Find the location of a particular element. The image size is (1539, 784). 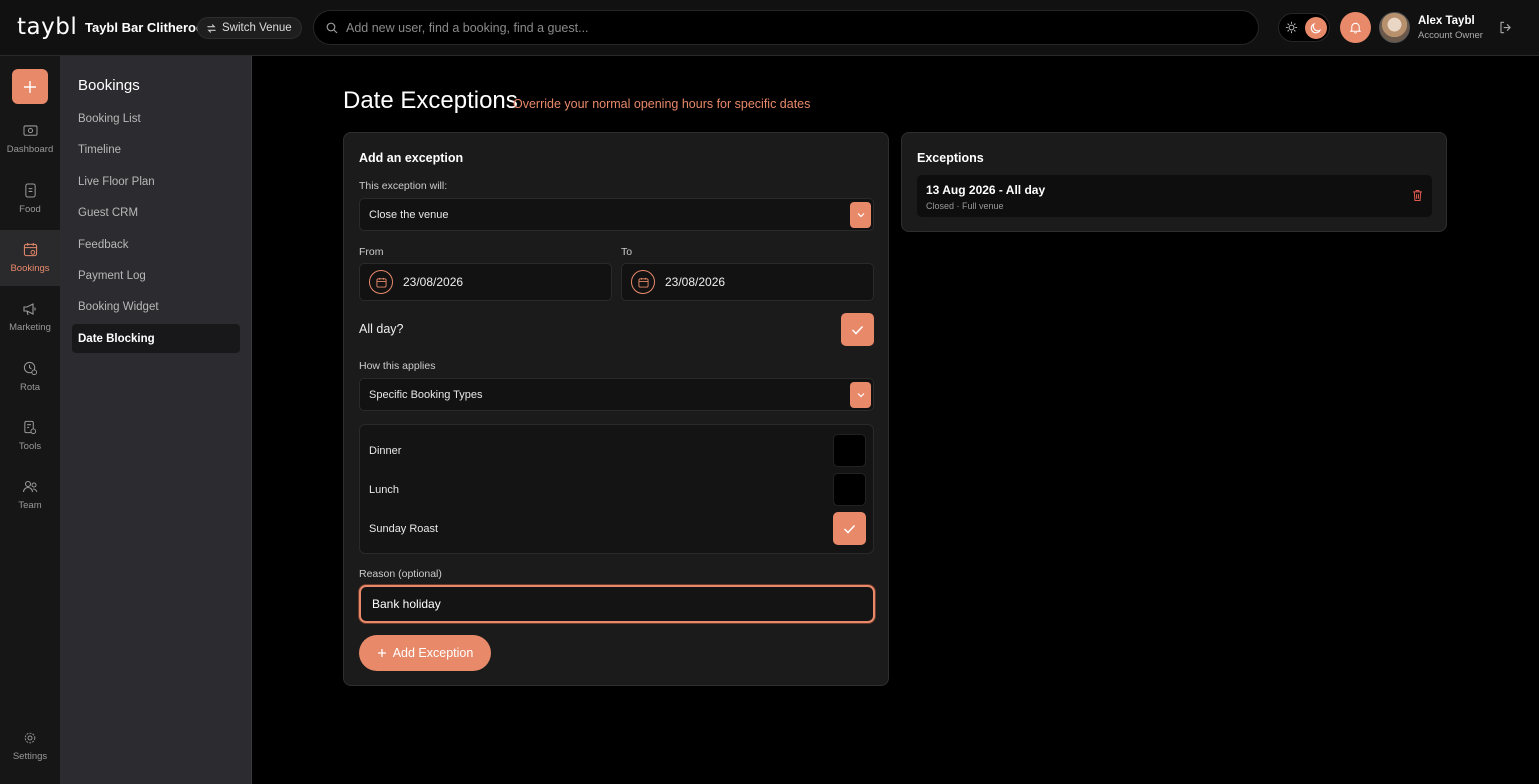

booking-type-label: Sunday Roast is located at coordinates (404, 528).